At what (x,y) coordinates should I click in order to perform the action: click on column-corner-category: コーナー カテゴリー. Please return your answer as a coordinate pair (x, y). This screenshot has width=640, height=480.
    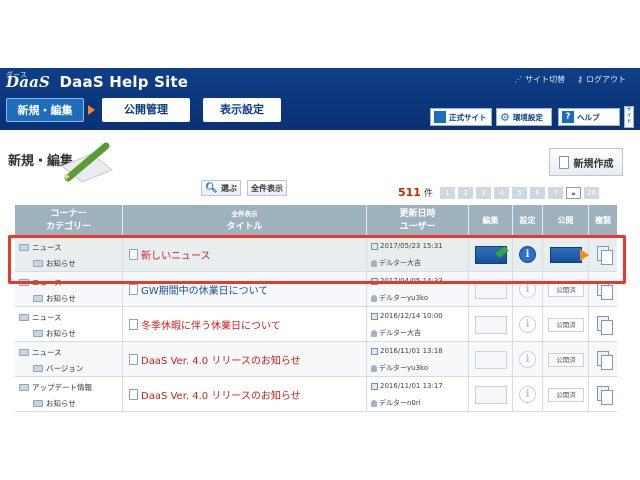
    Looking at the image, I should click on (69, 221).